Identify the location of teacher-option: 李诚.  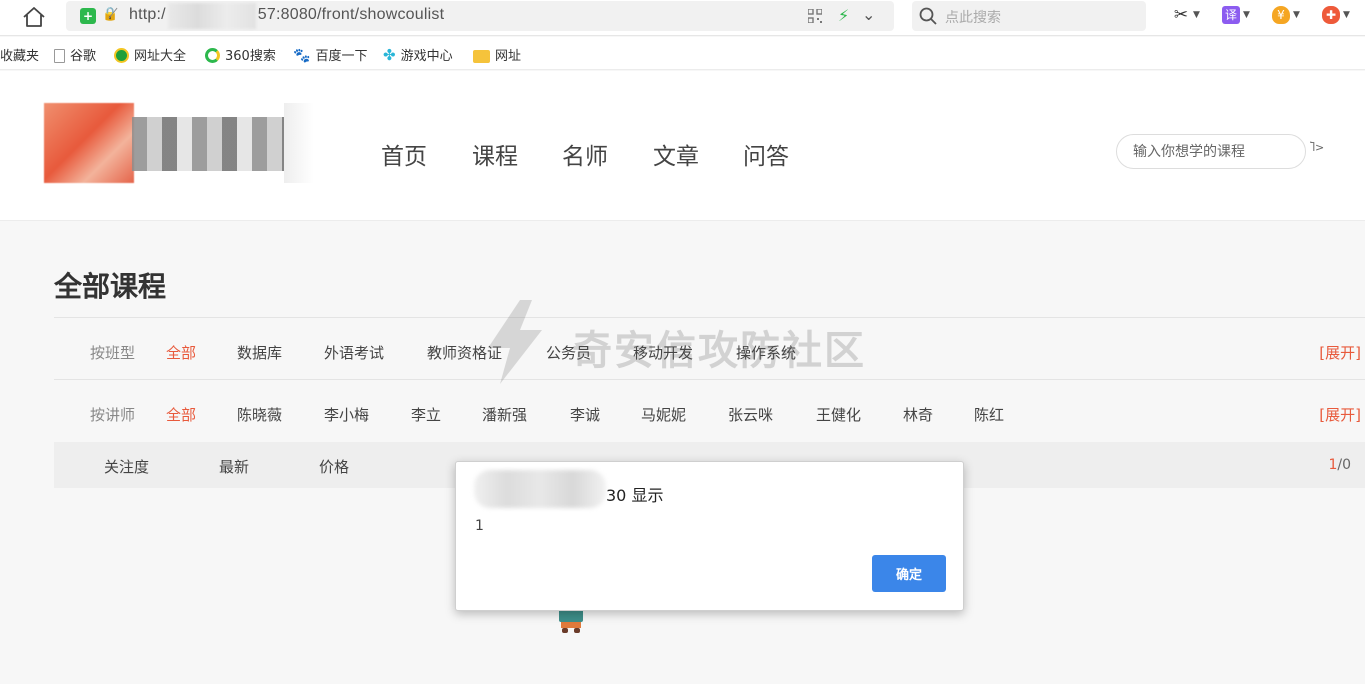
(585, 414).